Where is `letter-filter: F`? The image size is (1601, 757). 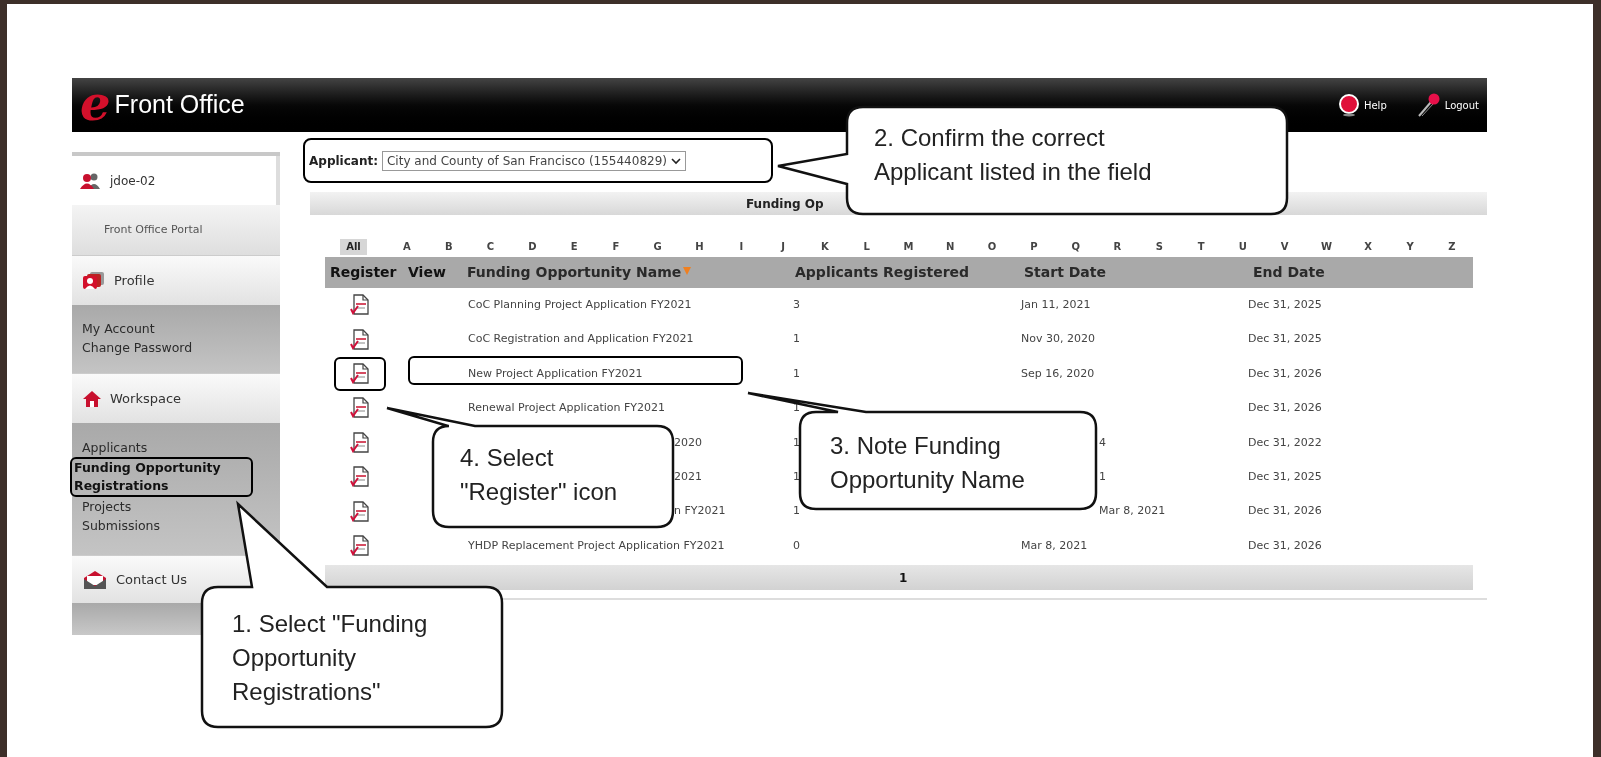 letter-filter: F is located at coordinates (616, 246).